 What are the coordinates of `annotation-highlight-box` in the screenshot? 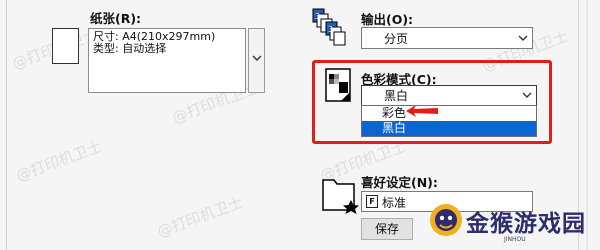 It's located at (432, 102).